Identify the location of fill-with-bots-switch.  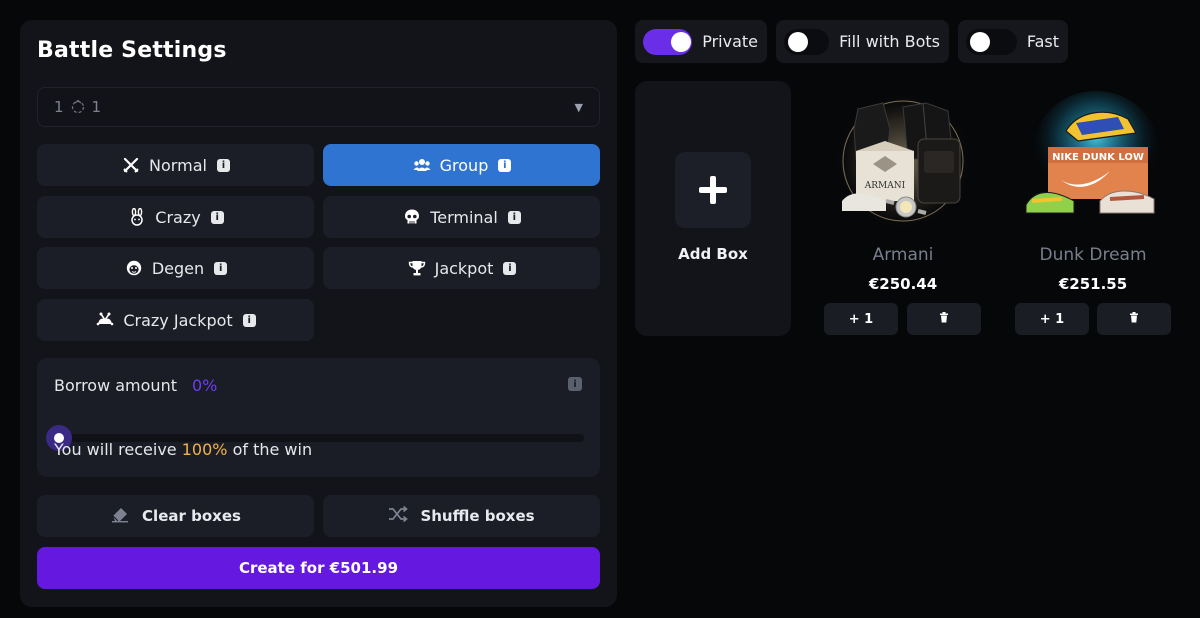
(807, 41).